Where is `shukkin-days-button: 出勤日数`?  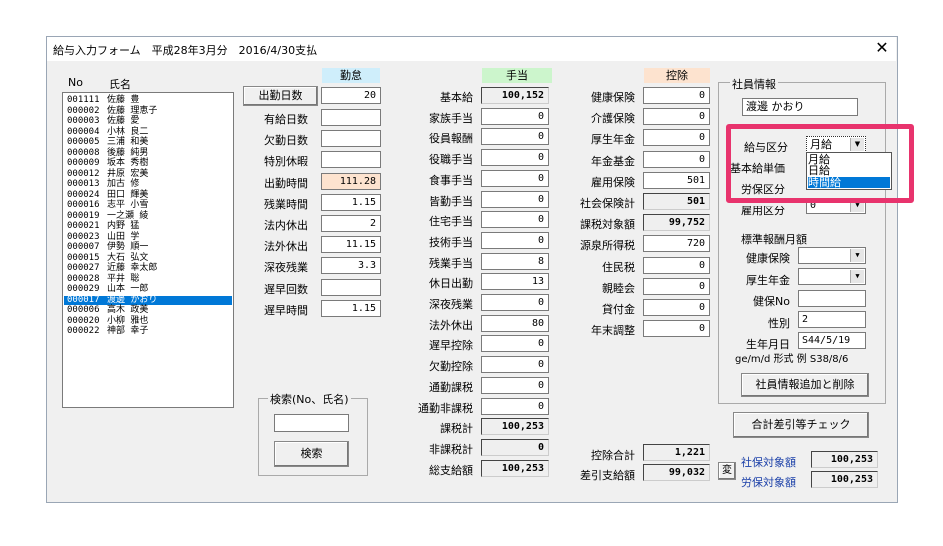
shukkin-days-button: 出勤日数 is located at coordinates (280, 96).